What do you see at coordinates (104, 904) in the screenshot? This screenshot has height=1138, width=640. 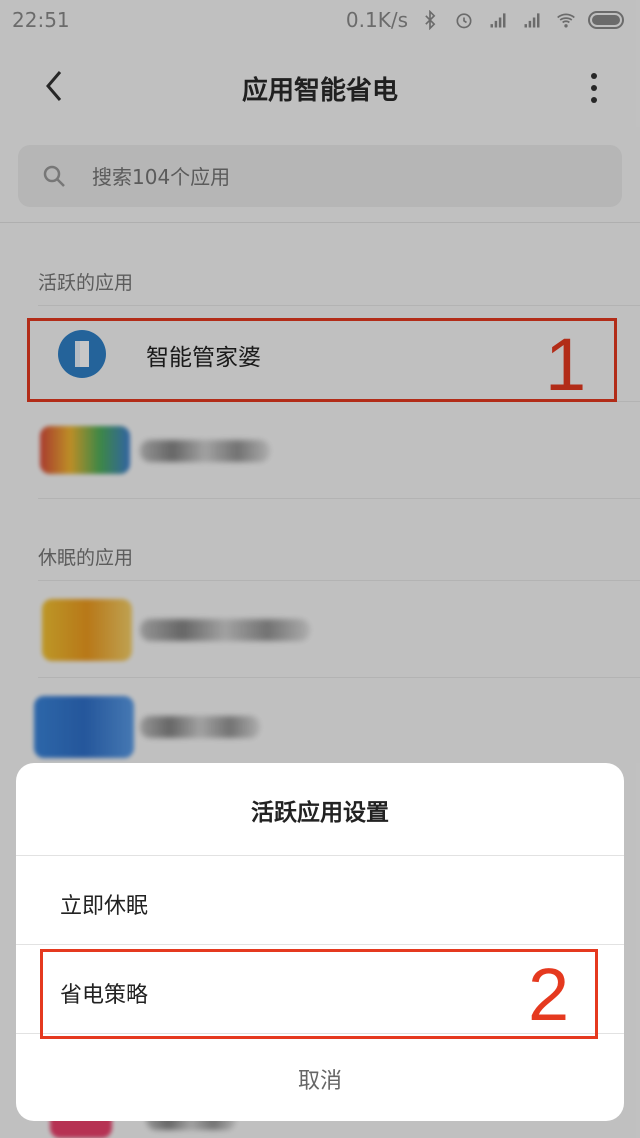 I see `sleep-now-option: 立即休眠` at bounding box center [104, 904].